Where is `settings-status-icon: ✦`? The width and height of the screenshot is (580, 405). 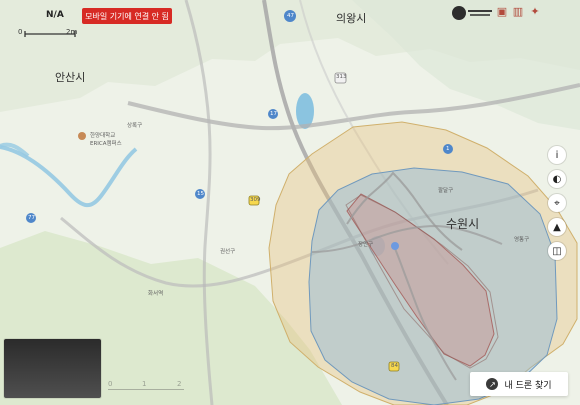 settings-status-icon: ✦ is located at coordinates (535, 11).